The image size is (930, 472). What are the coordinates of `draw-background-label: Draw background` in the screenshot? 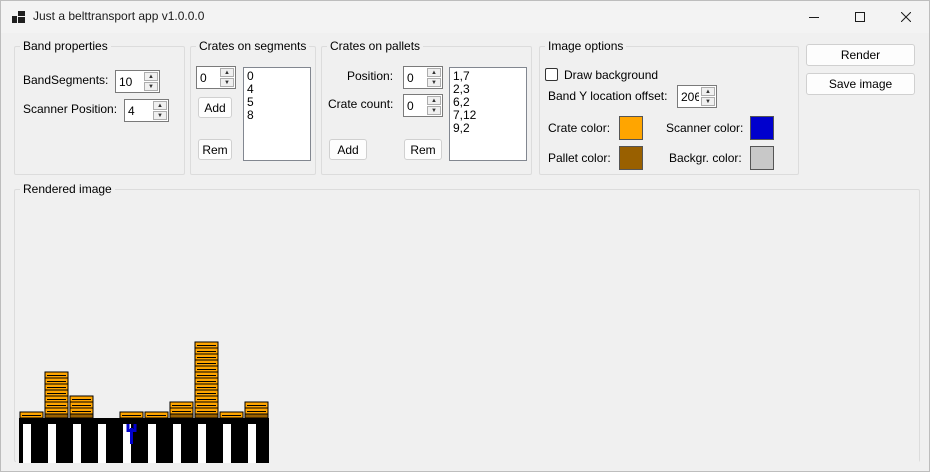 It's located at (611, 75).